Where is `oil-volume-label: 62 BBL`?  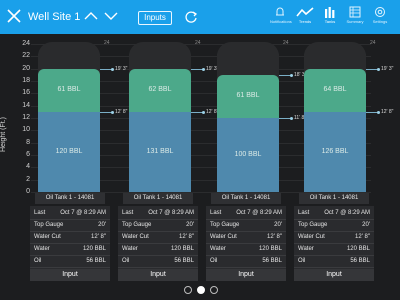 oil-volume-label: 62 BBL is located at coordinates (160, 90).